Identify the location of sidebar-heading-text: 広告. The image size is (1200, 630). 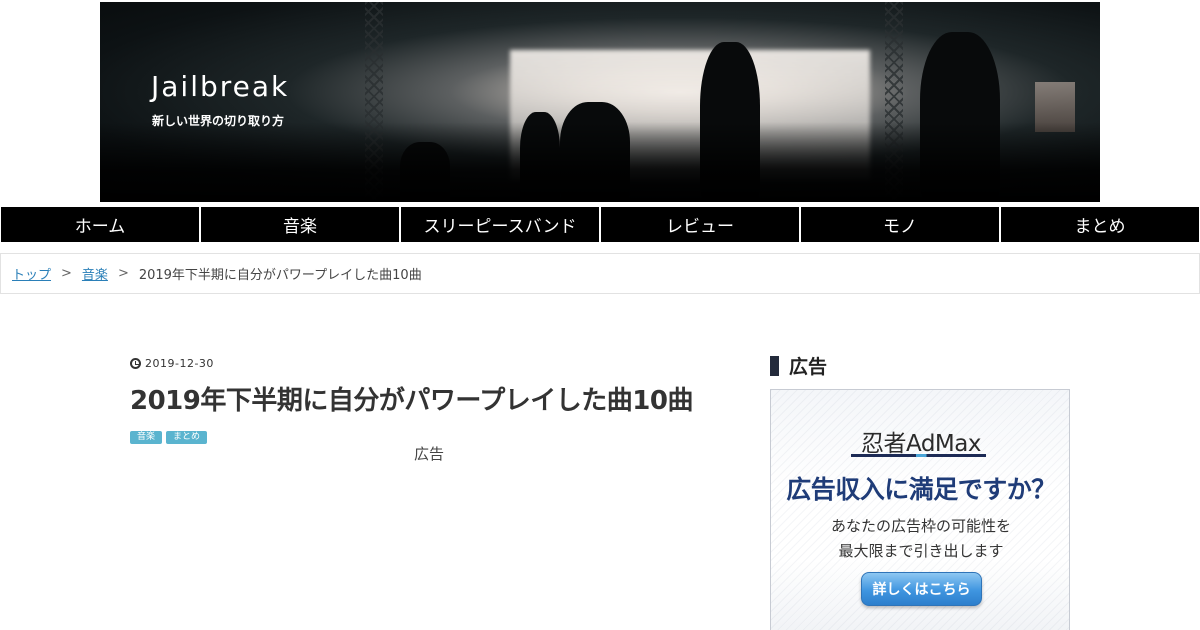
(808, 367).